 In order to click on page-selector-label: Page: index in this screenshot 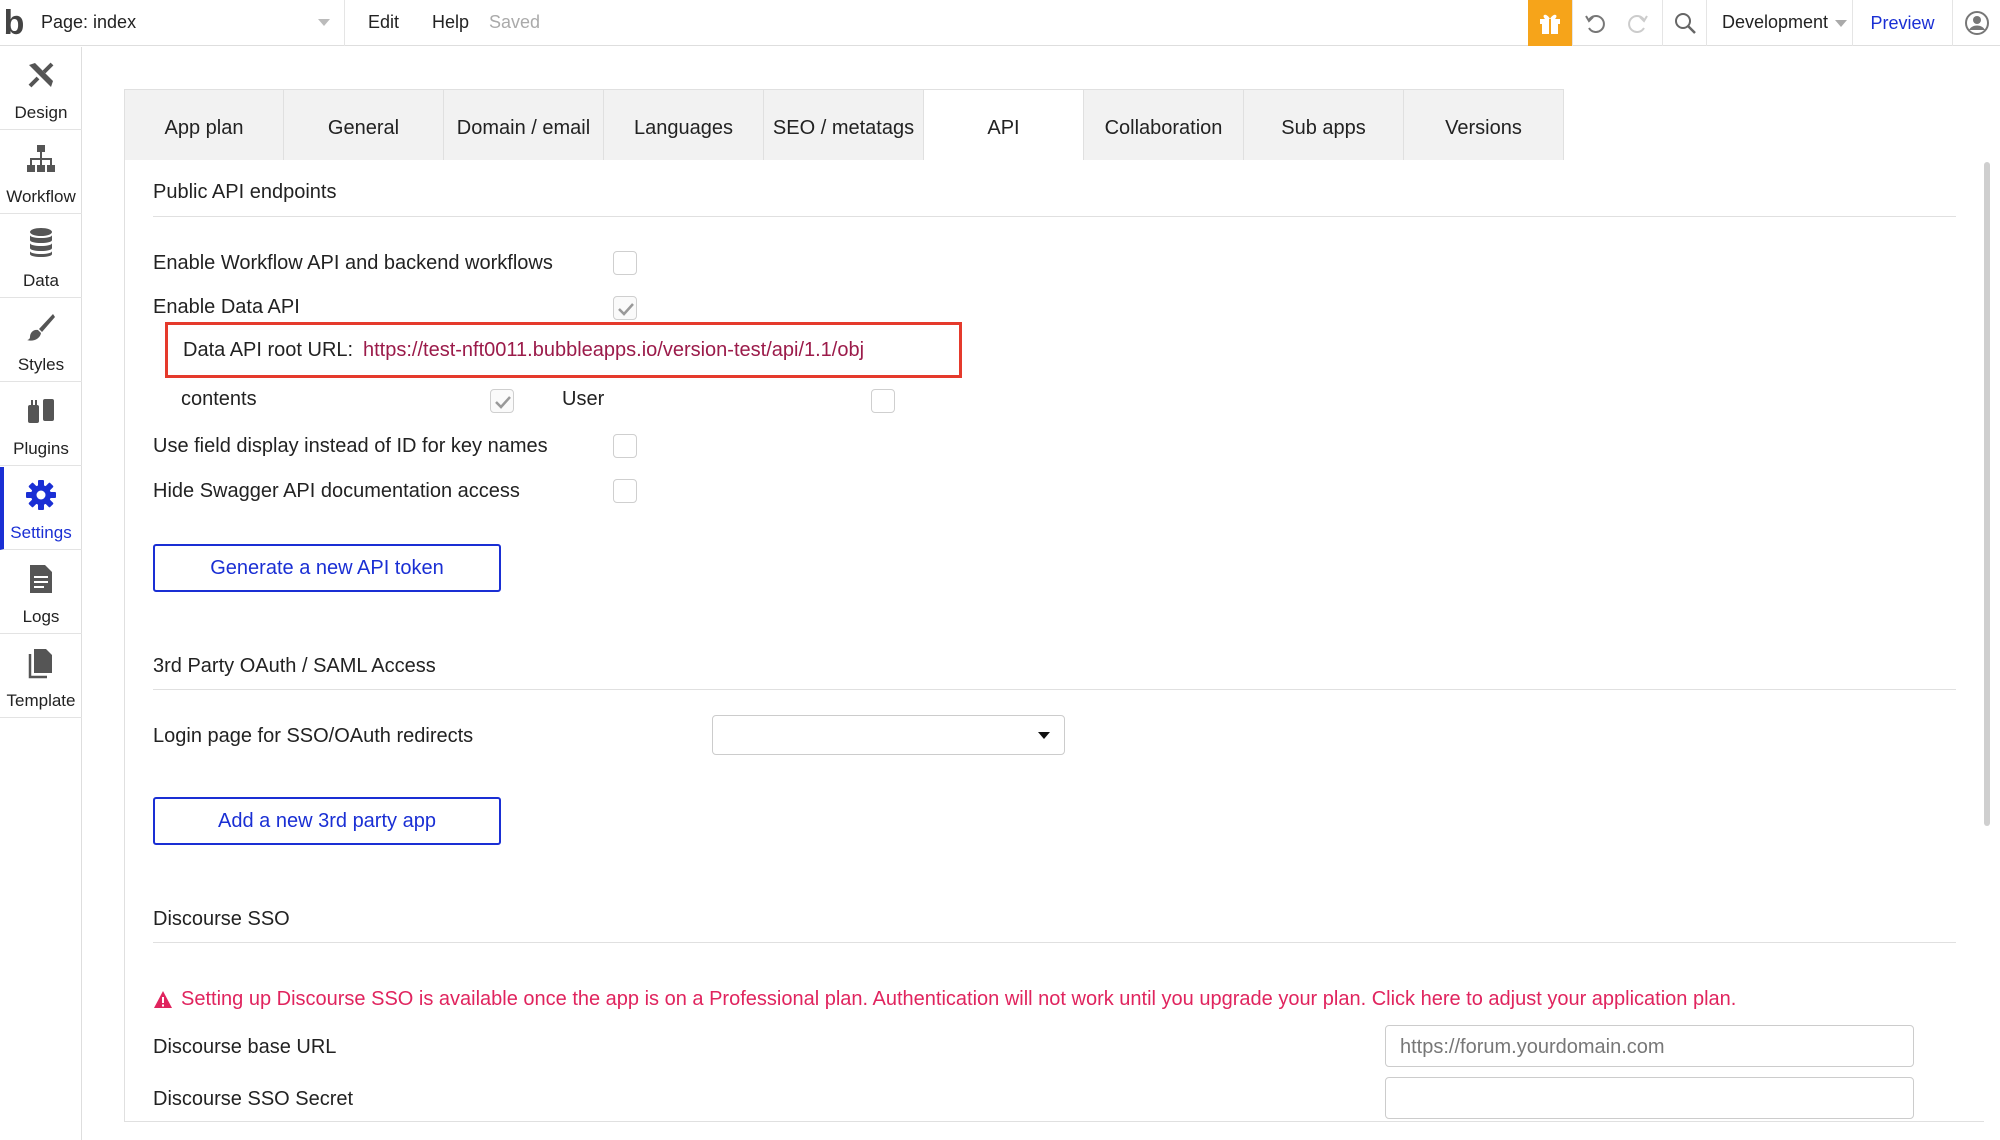, I will do `click(89, 22)`.